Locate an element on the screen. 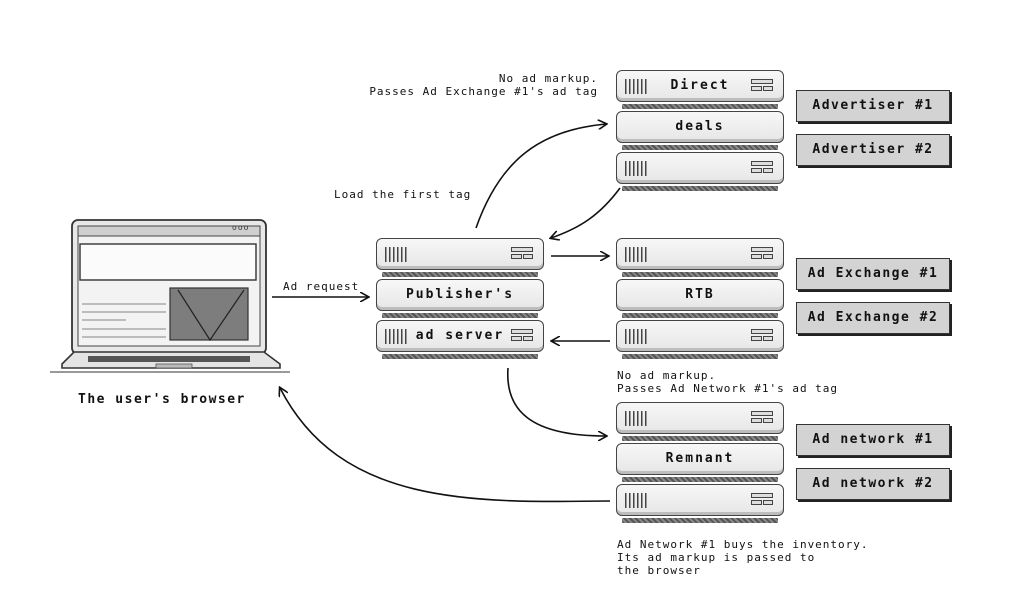 This screenshot has width=1024, height=592. ad-exchange-2-label: Ad Exchange #2 is located at coordinates (873, 317).